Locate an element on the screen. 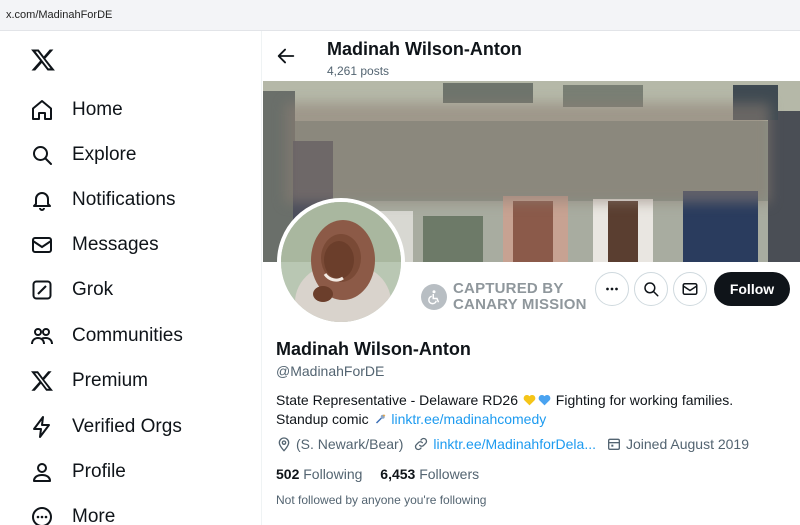 This screenshot has width=800, height=525. avatar is located at coordinates (341, 262).